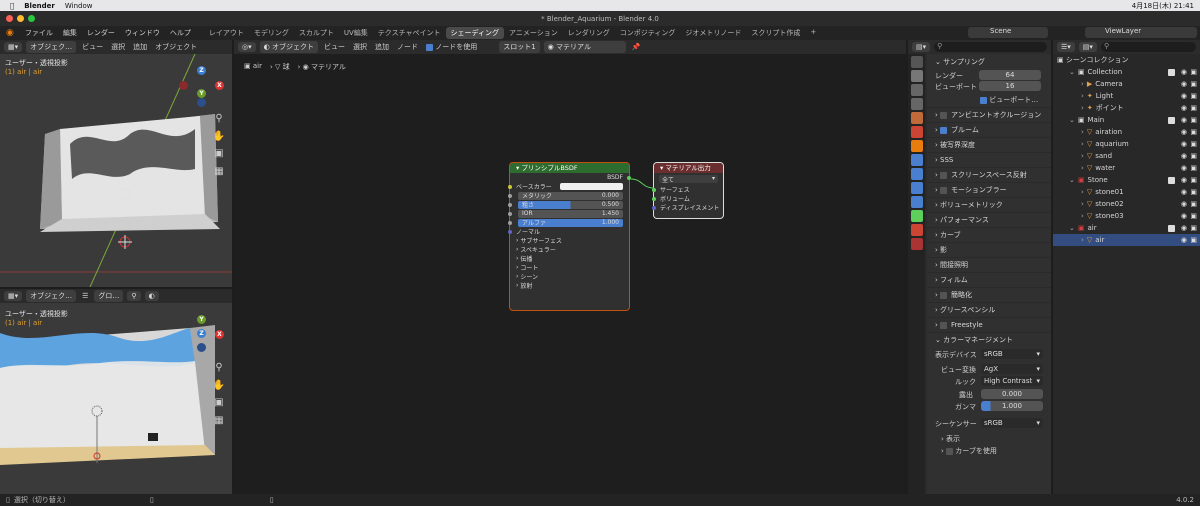  Describe the element at coordinates (916, 146) in the screenshot. I see `object-tab-icon` at that location.